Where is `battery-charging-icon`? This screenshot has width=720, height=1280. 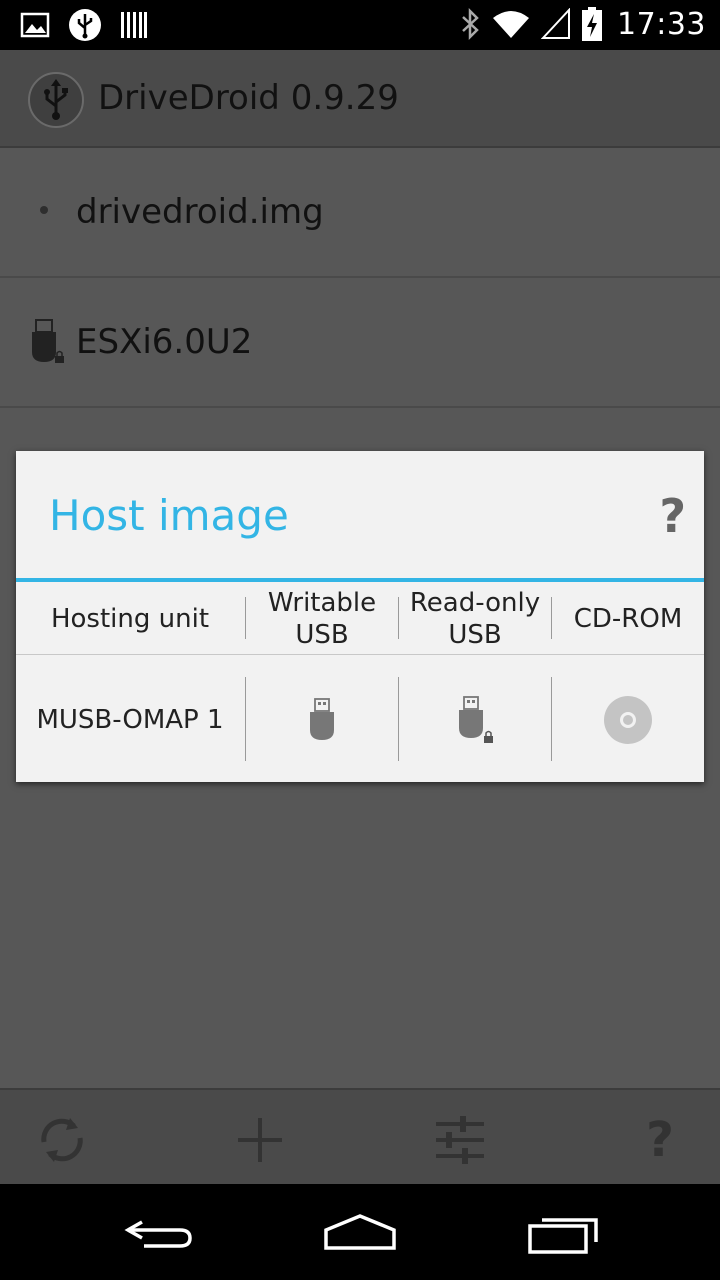
battery-charging-icon is located at coordinates (592, 24).